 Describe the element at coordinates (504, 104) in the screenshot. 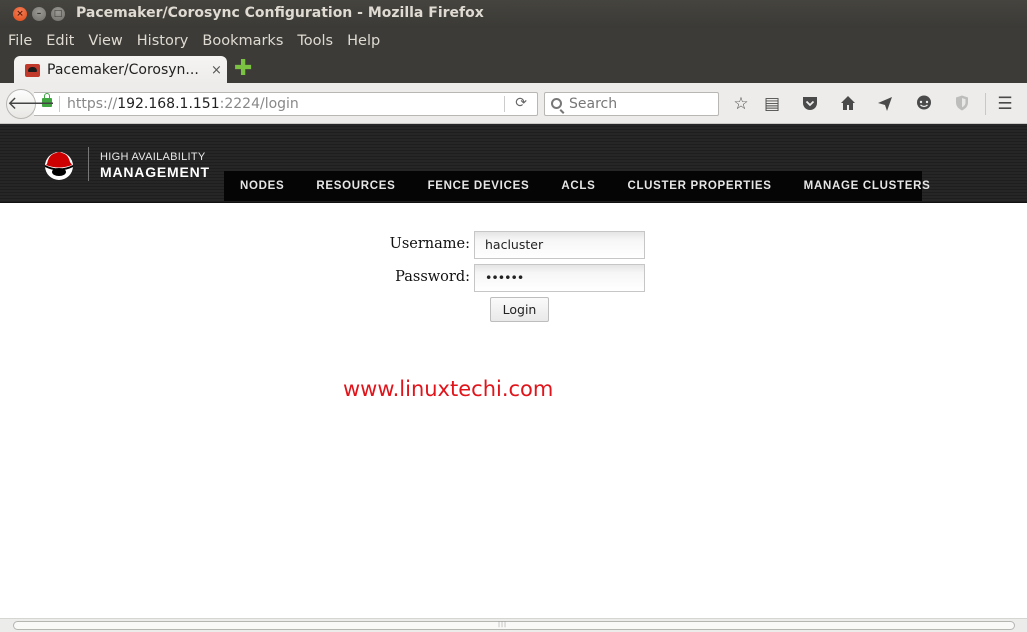

I see `reload-separator` at that location.